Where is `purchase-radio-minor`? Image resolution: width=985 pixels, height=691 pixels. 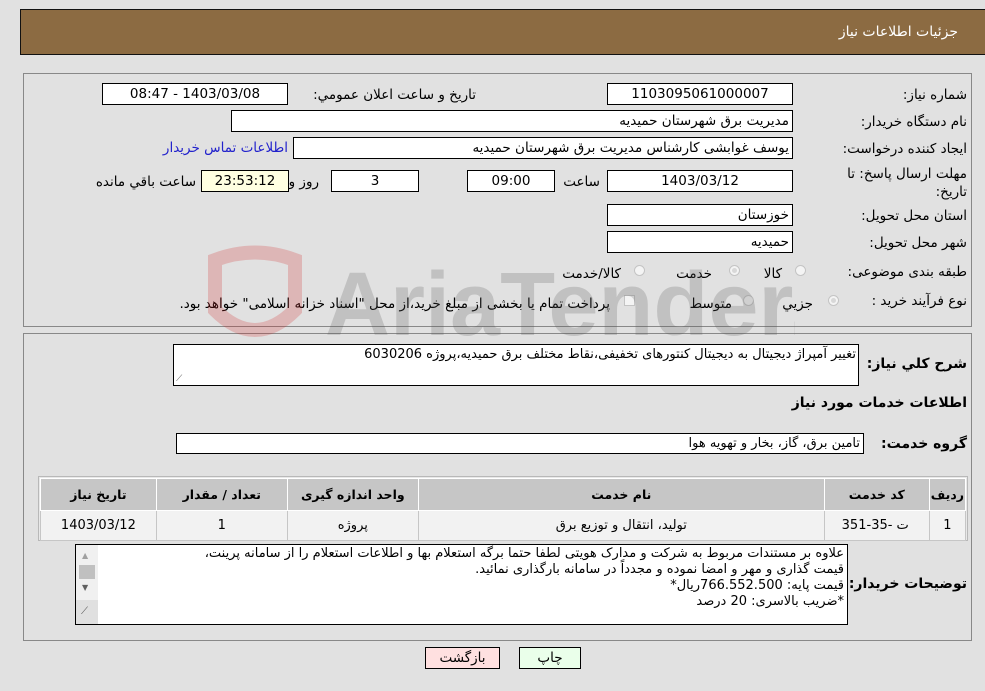 purchase-radio-minor is located at coordinates (833, 300).